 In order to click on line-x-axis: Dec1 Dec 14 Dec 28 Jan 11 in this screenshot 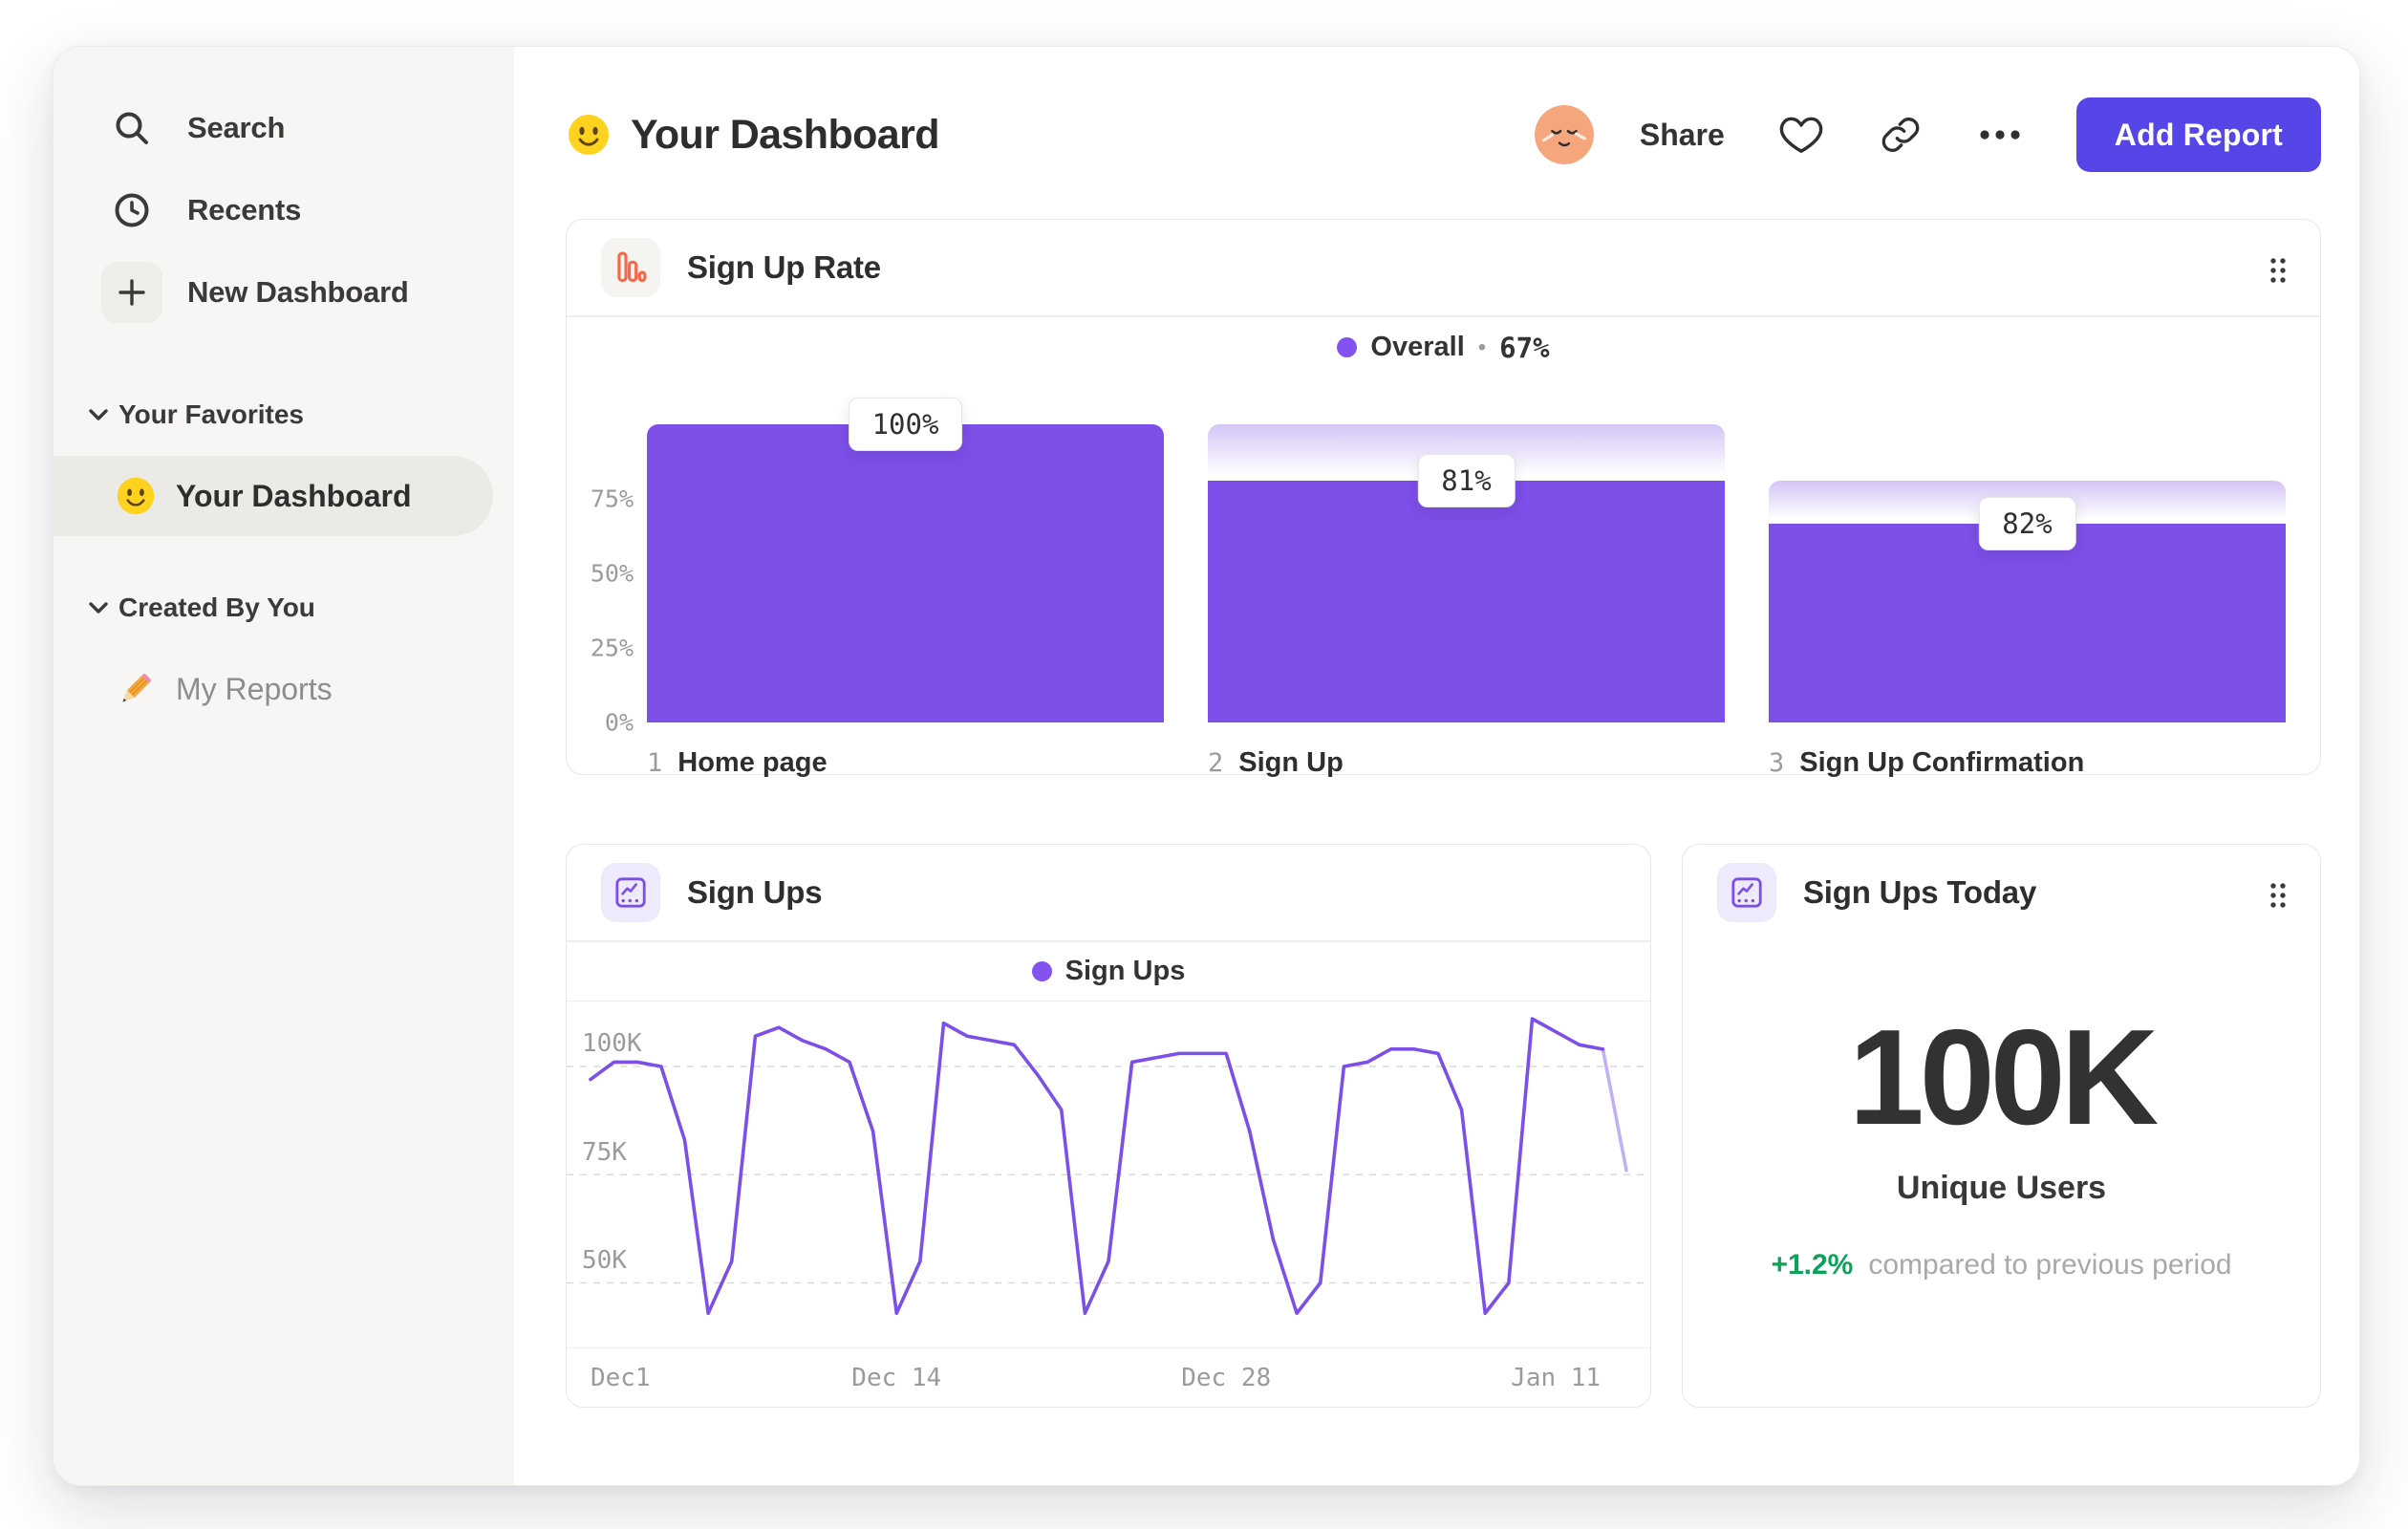, I will do `click(1109, 1377)`.